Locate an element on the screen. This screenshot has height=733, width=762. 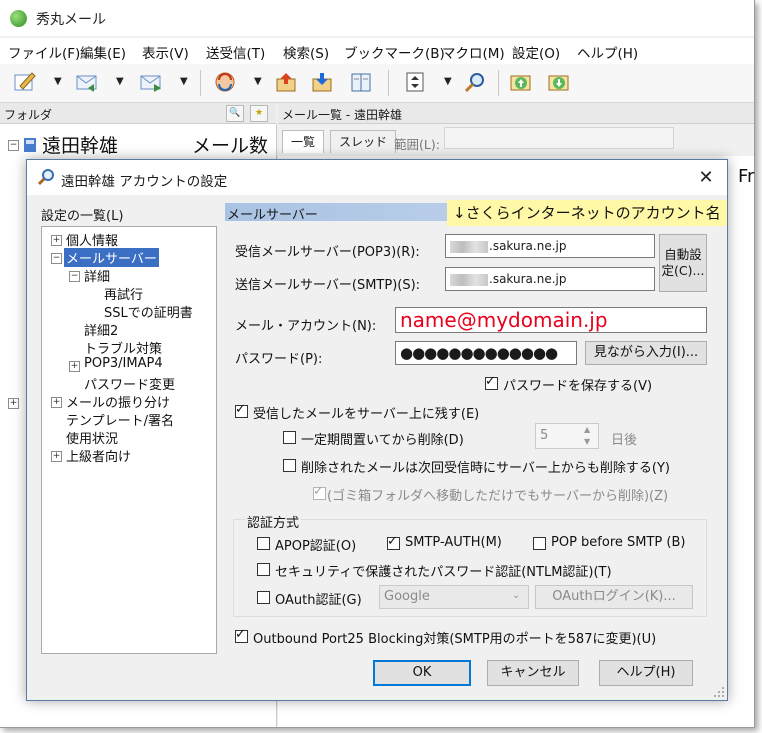
smtp-auth-checkbox: ✓ is located at coordinates (393, 542).